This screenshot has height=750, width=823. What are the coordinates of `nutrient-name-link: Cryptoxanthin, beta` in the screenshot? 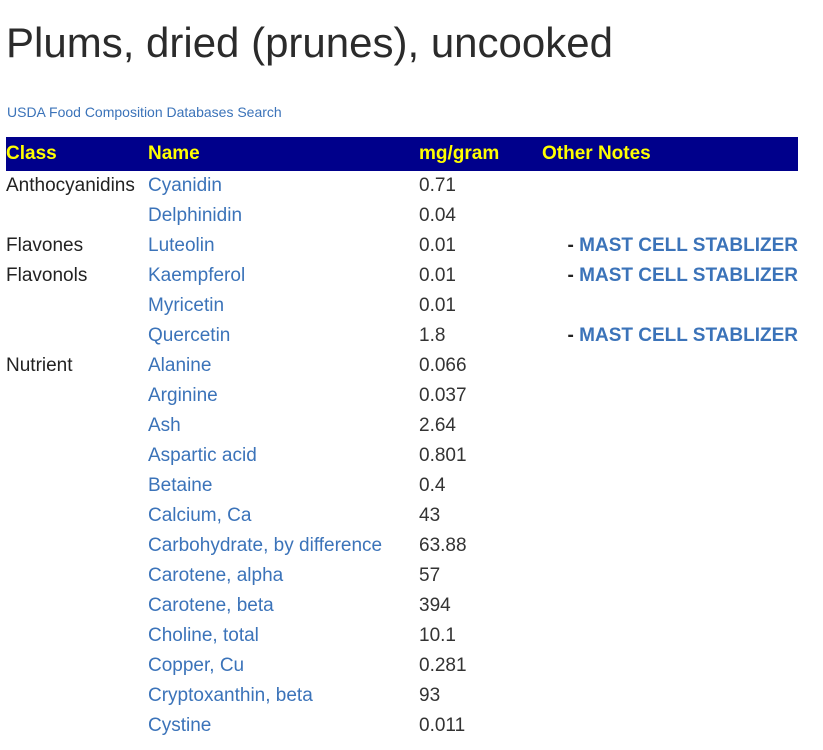 It's located at (283, 696).